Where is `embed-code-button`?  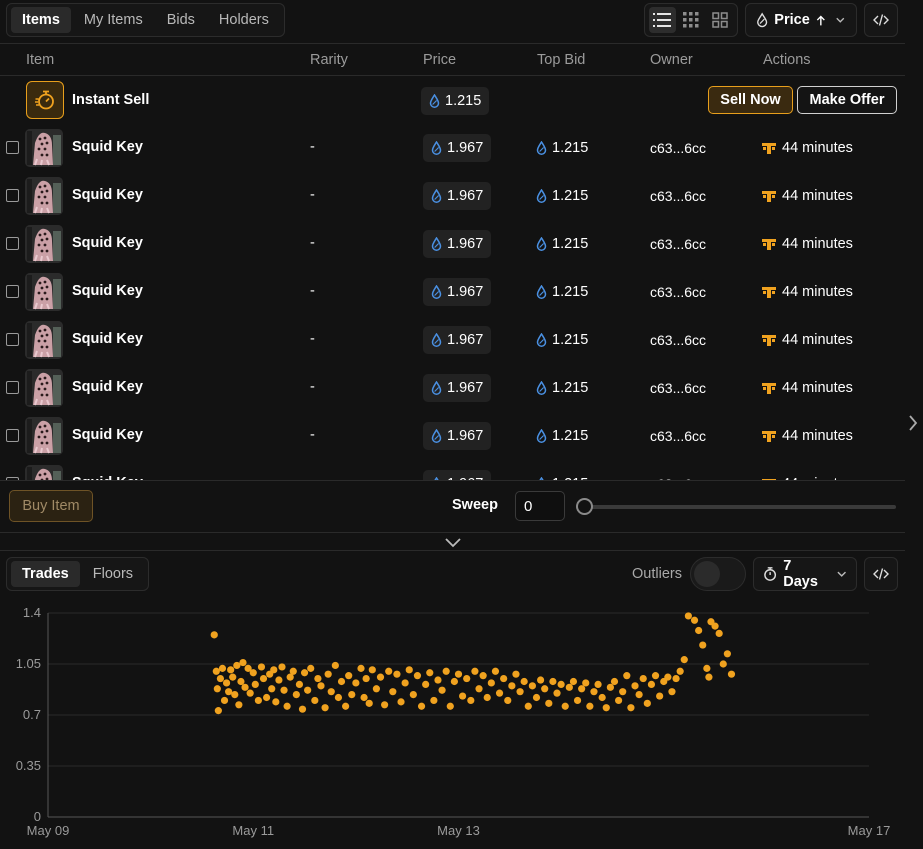 embed-code-button is located at coordinates (881, 574).